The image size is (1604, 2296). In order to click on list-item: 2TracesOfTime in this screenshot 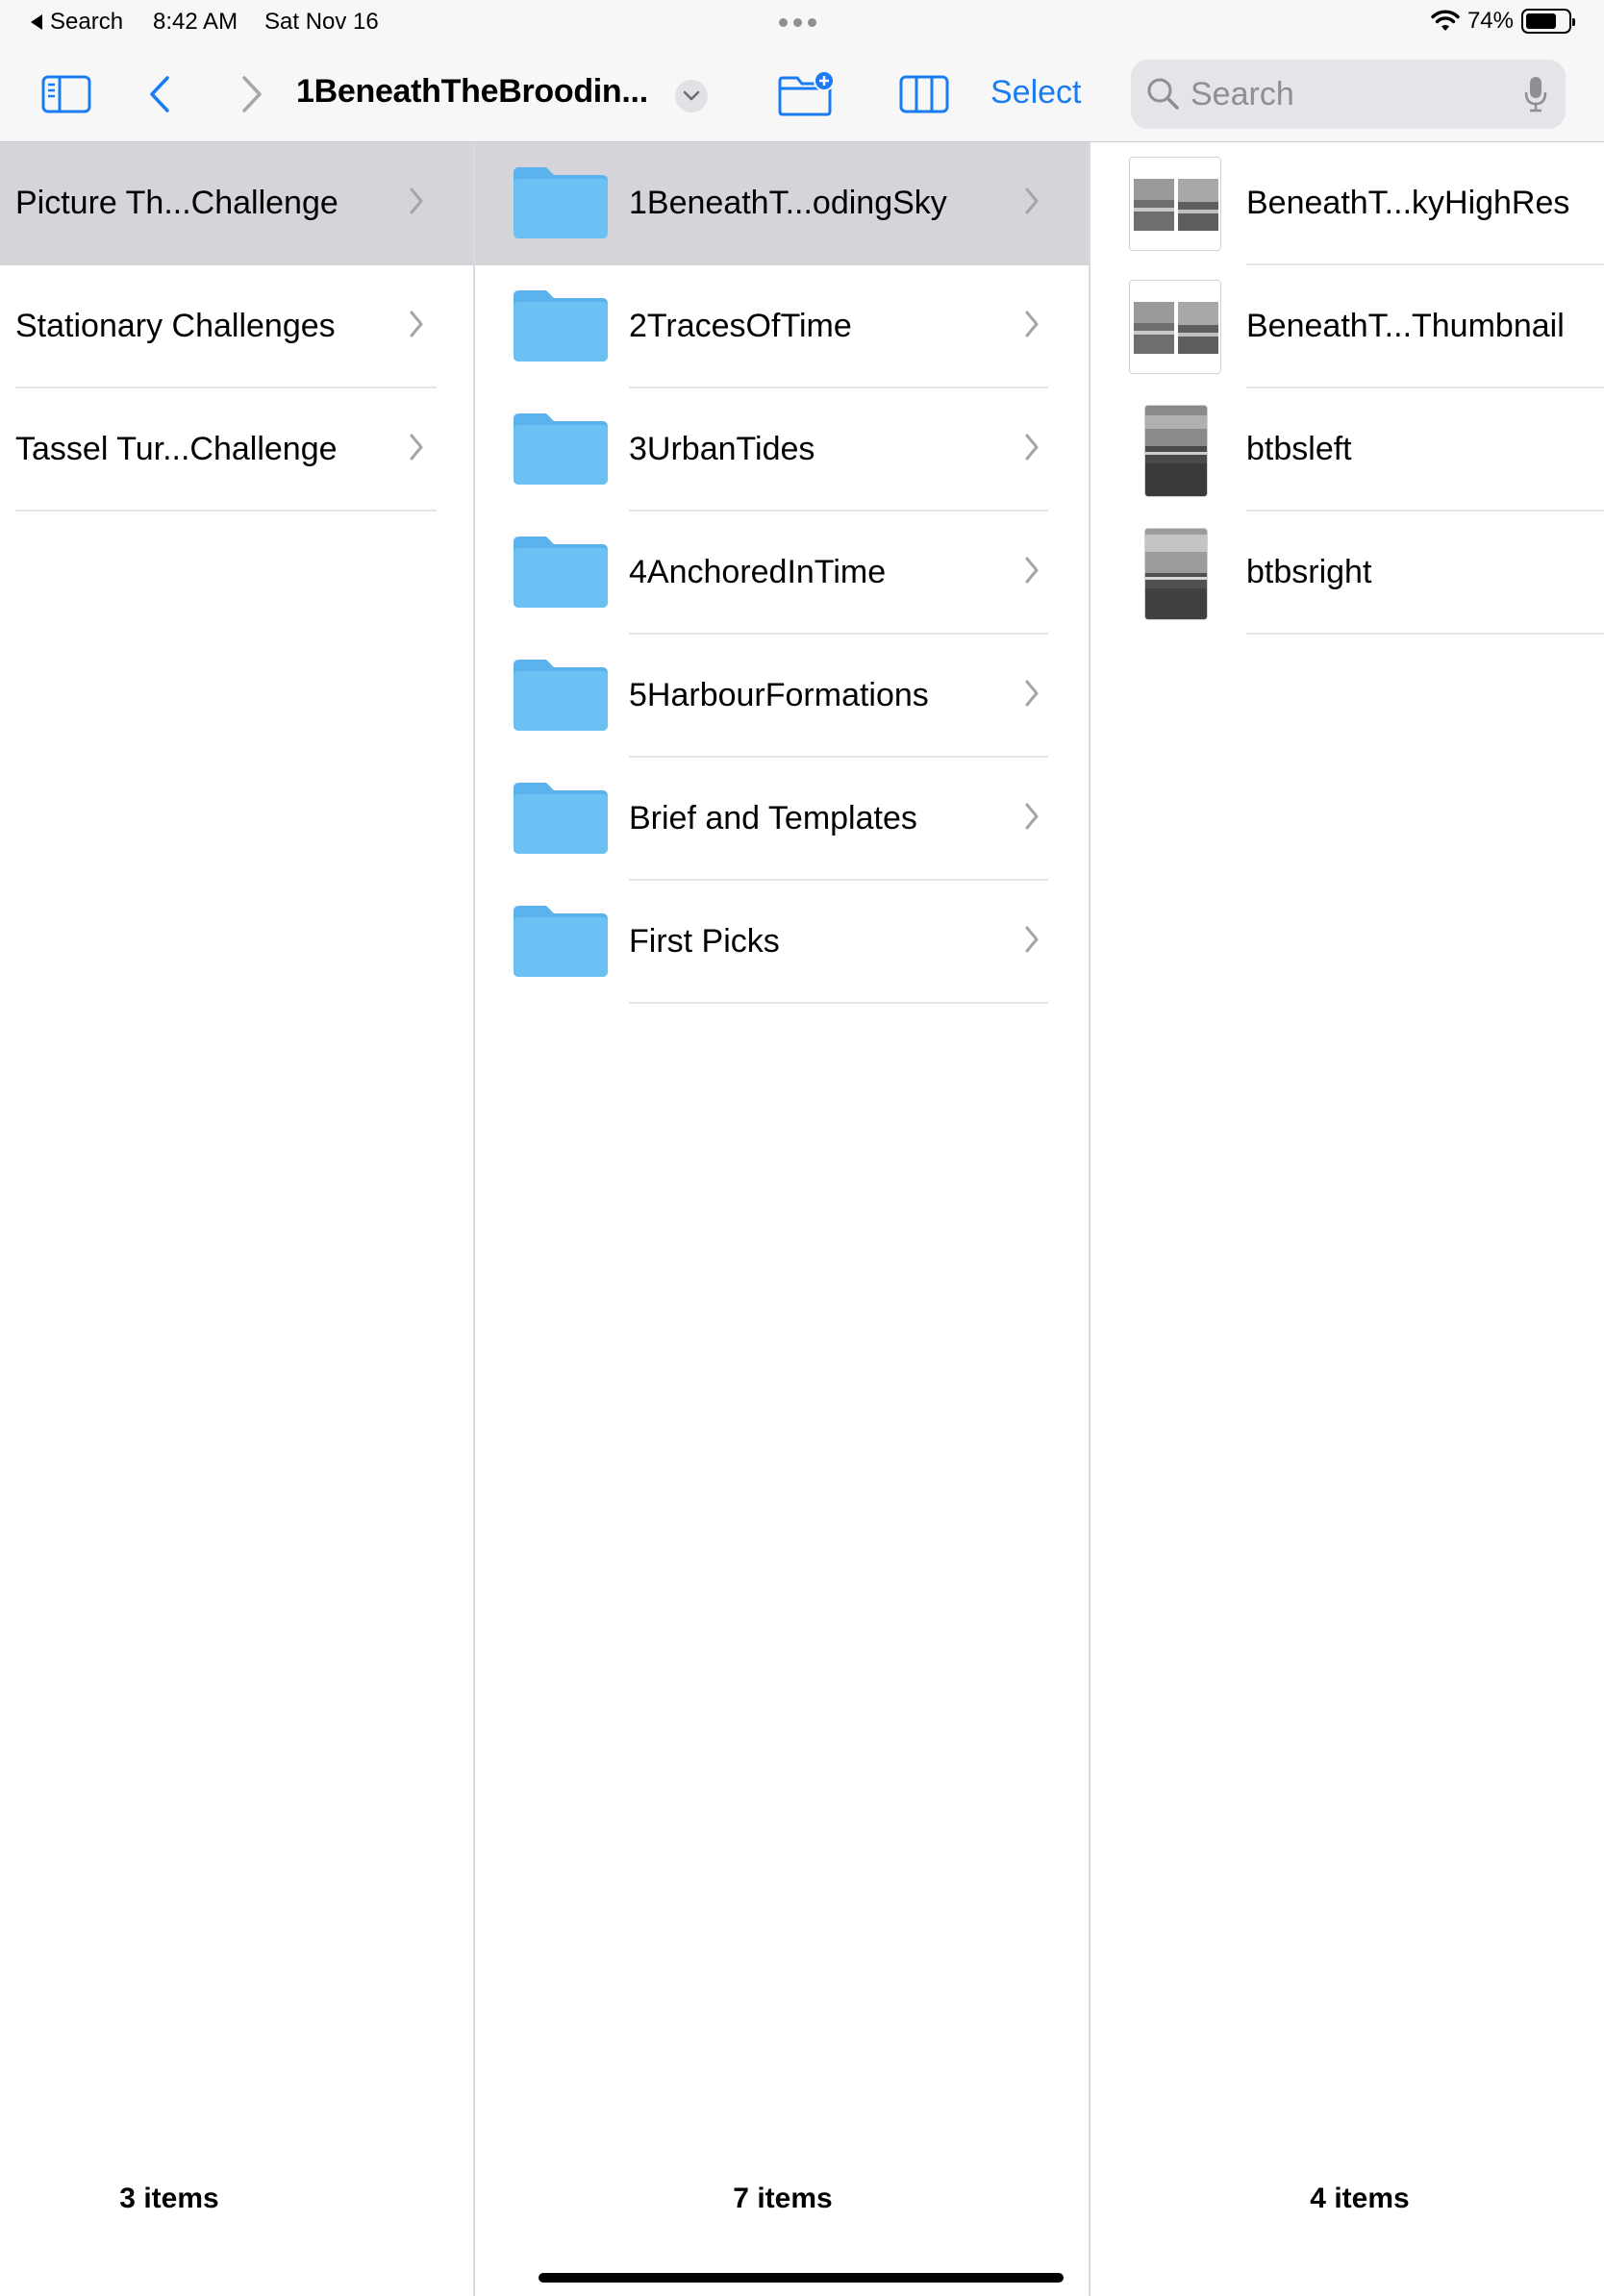, I will do `click(782, 326)`.